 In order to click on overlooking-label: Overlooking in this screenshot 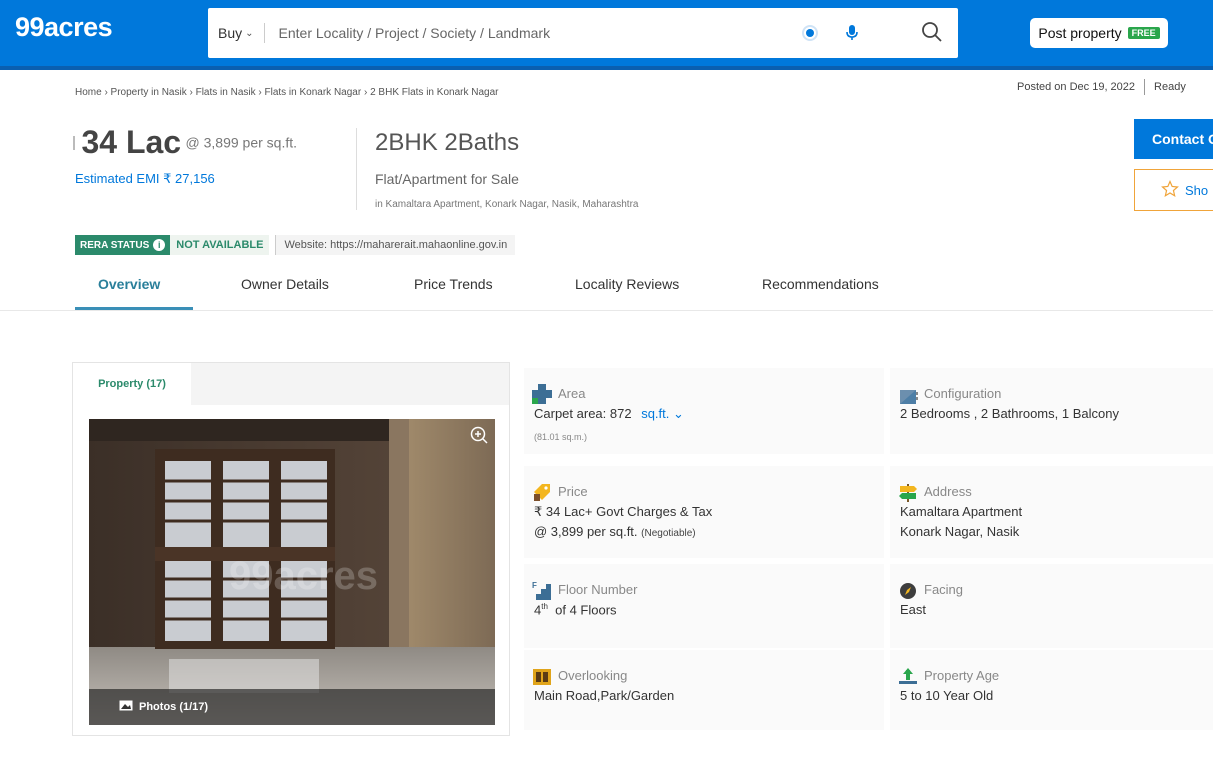, I will do `click(593, 675)`.